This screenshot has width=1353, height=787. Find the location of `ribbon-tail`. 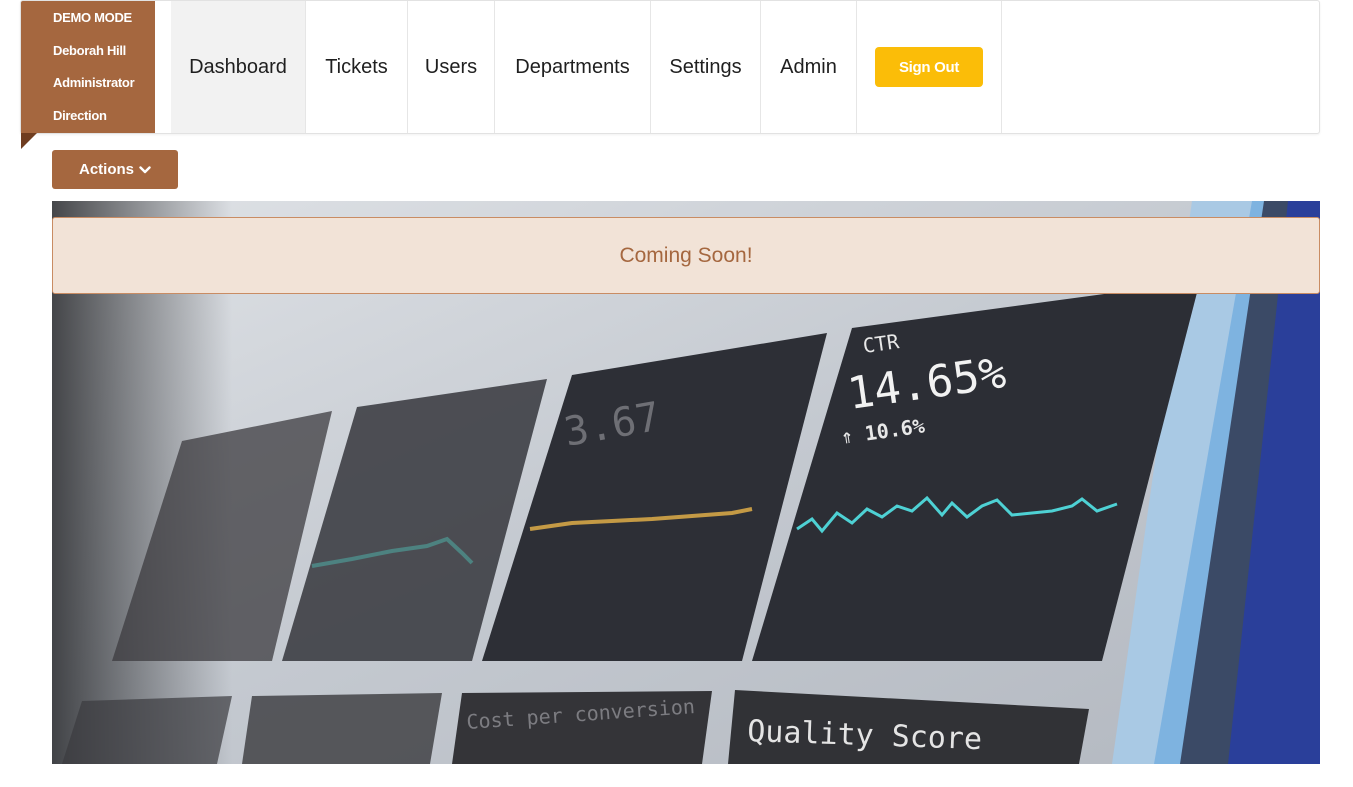

ribbon-tail is located at coordinates (29, 141).